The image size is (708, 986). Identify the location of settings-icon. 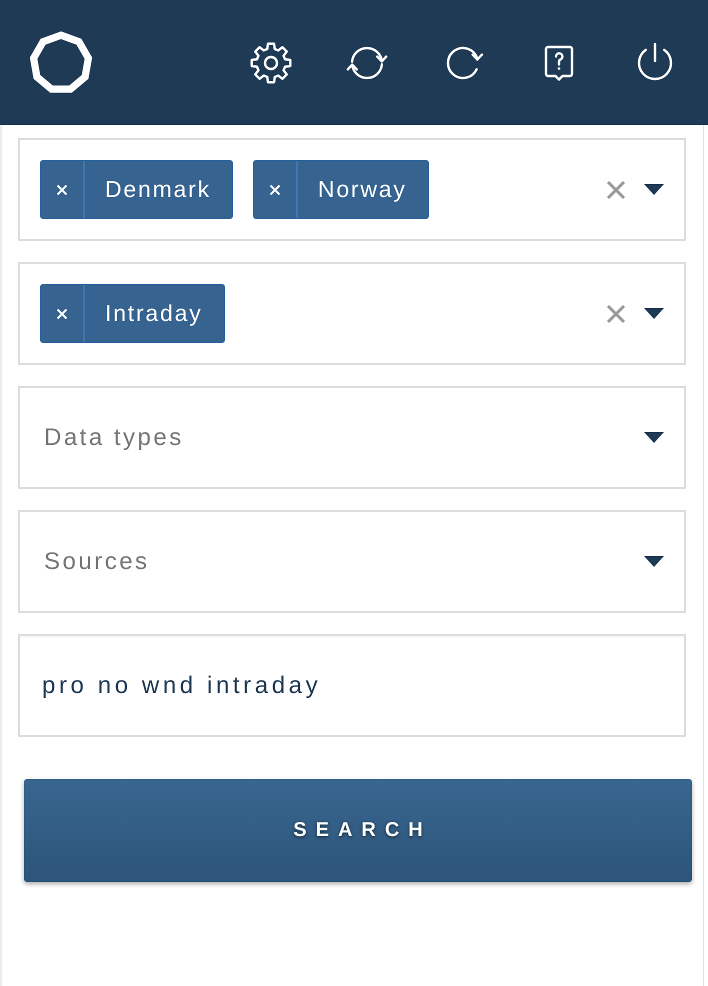
(271, 62).